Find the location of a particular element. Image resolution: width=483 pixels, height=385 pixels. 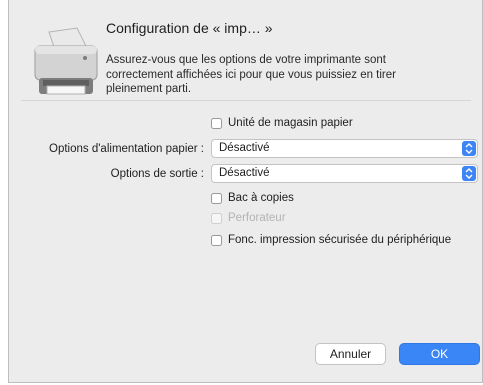

paper-feed-value: Désactivé is located at coordinates (244, 148).